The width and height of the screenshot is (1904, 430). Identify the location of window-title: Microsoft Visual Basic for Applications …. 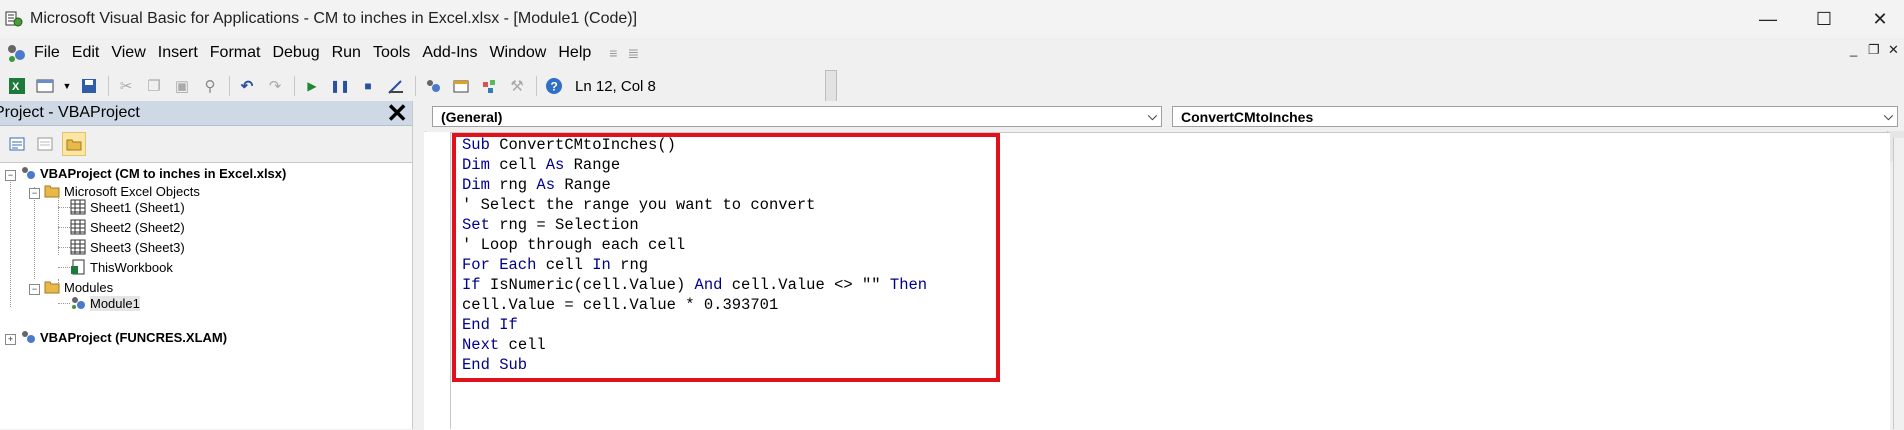
(334, 18).